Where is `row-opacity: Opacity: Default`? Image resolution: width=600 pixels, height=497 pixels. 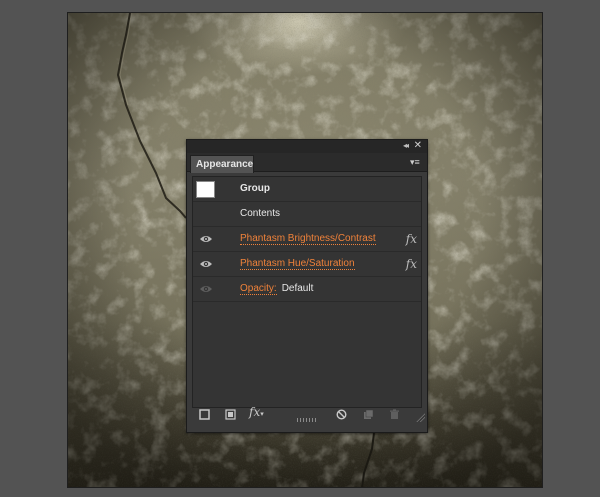
row-opacity: Opacity: Default is located at coordinates (307, 289).